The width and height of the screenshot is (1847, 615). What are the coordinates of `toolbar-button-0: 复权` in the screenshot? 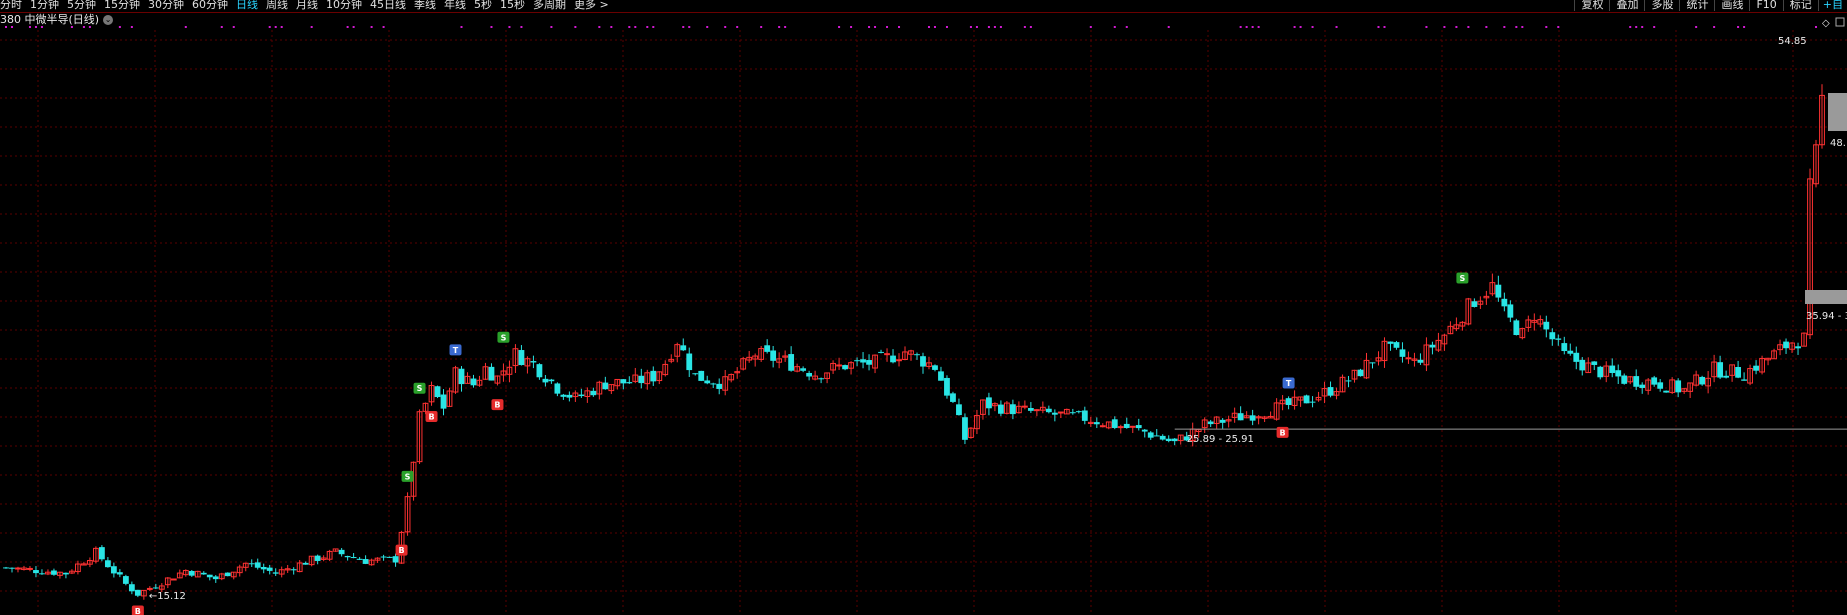 It's located at (1591, 5).